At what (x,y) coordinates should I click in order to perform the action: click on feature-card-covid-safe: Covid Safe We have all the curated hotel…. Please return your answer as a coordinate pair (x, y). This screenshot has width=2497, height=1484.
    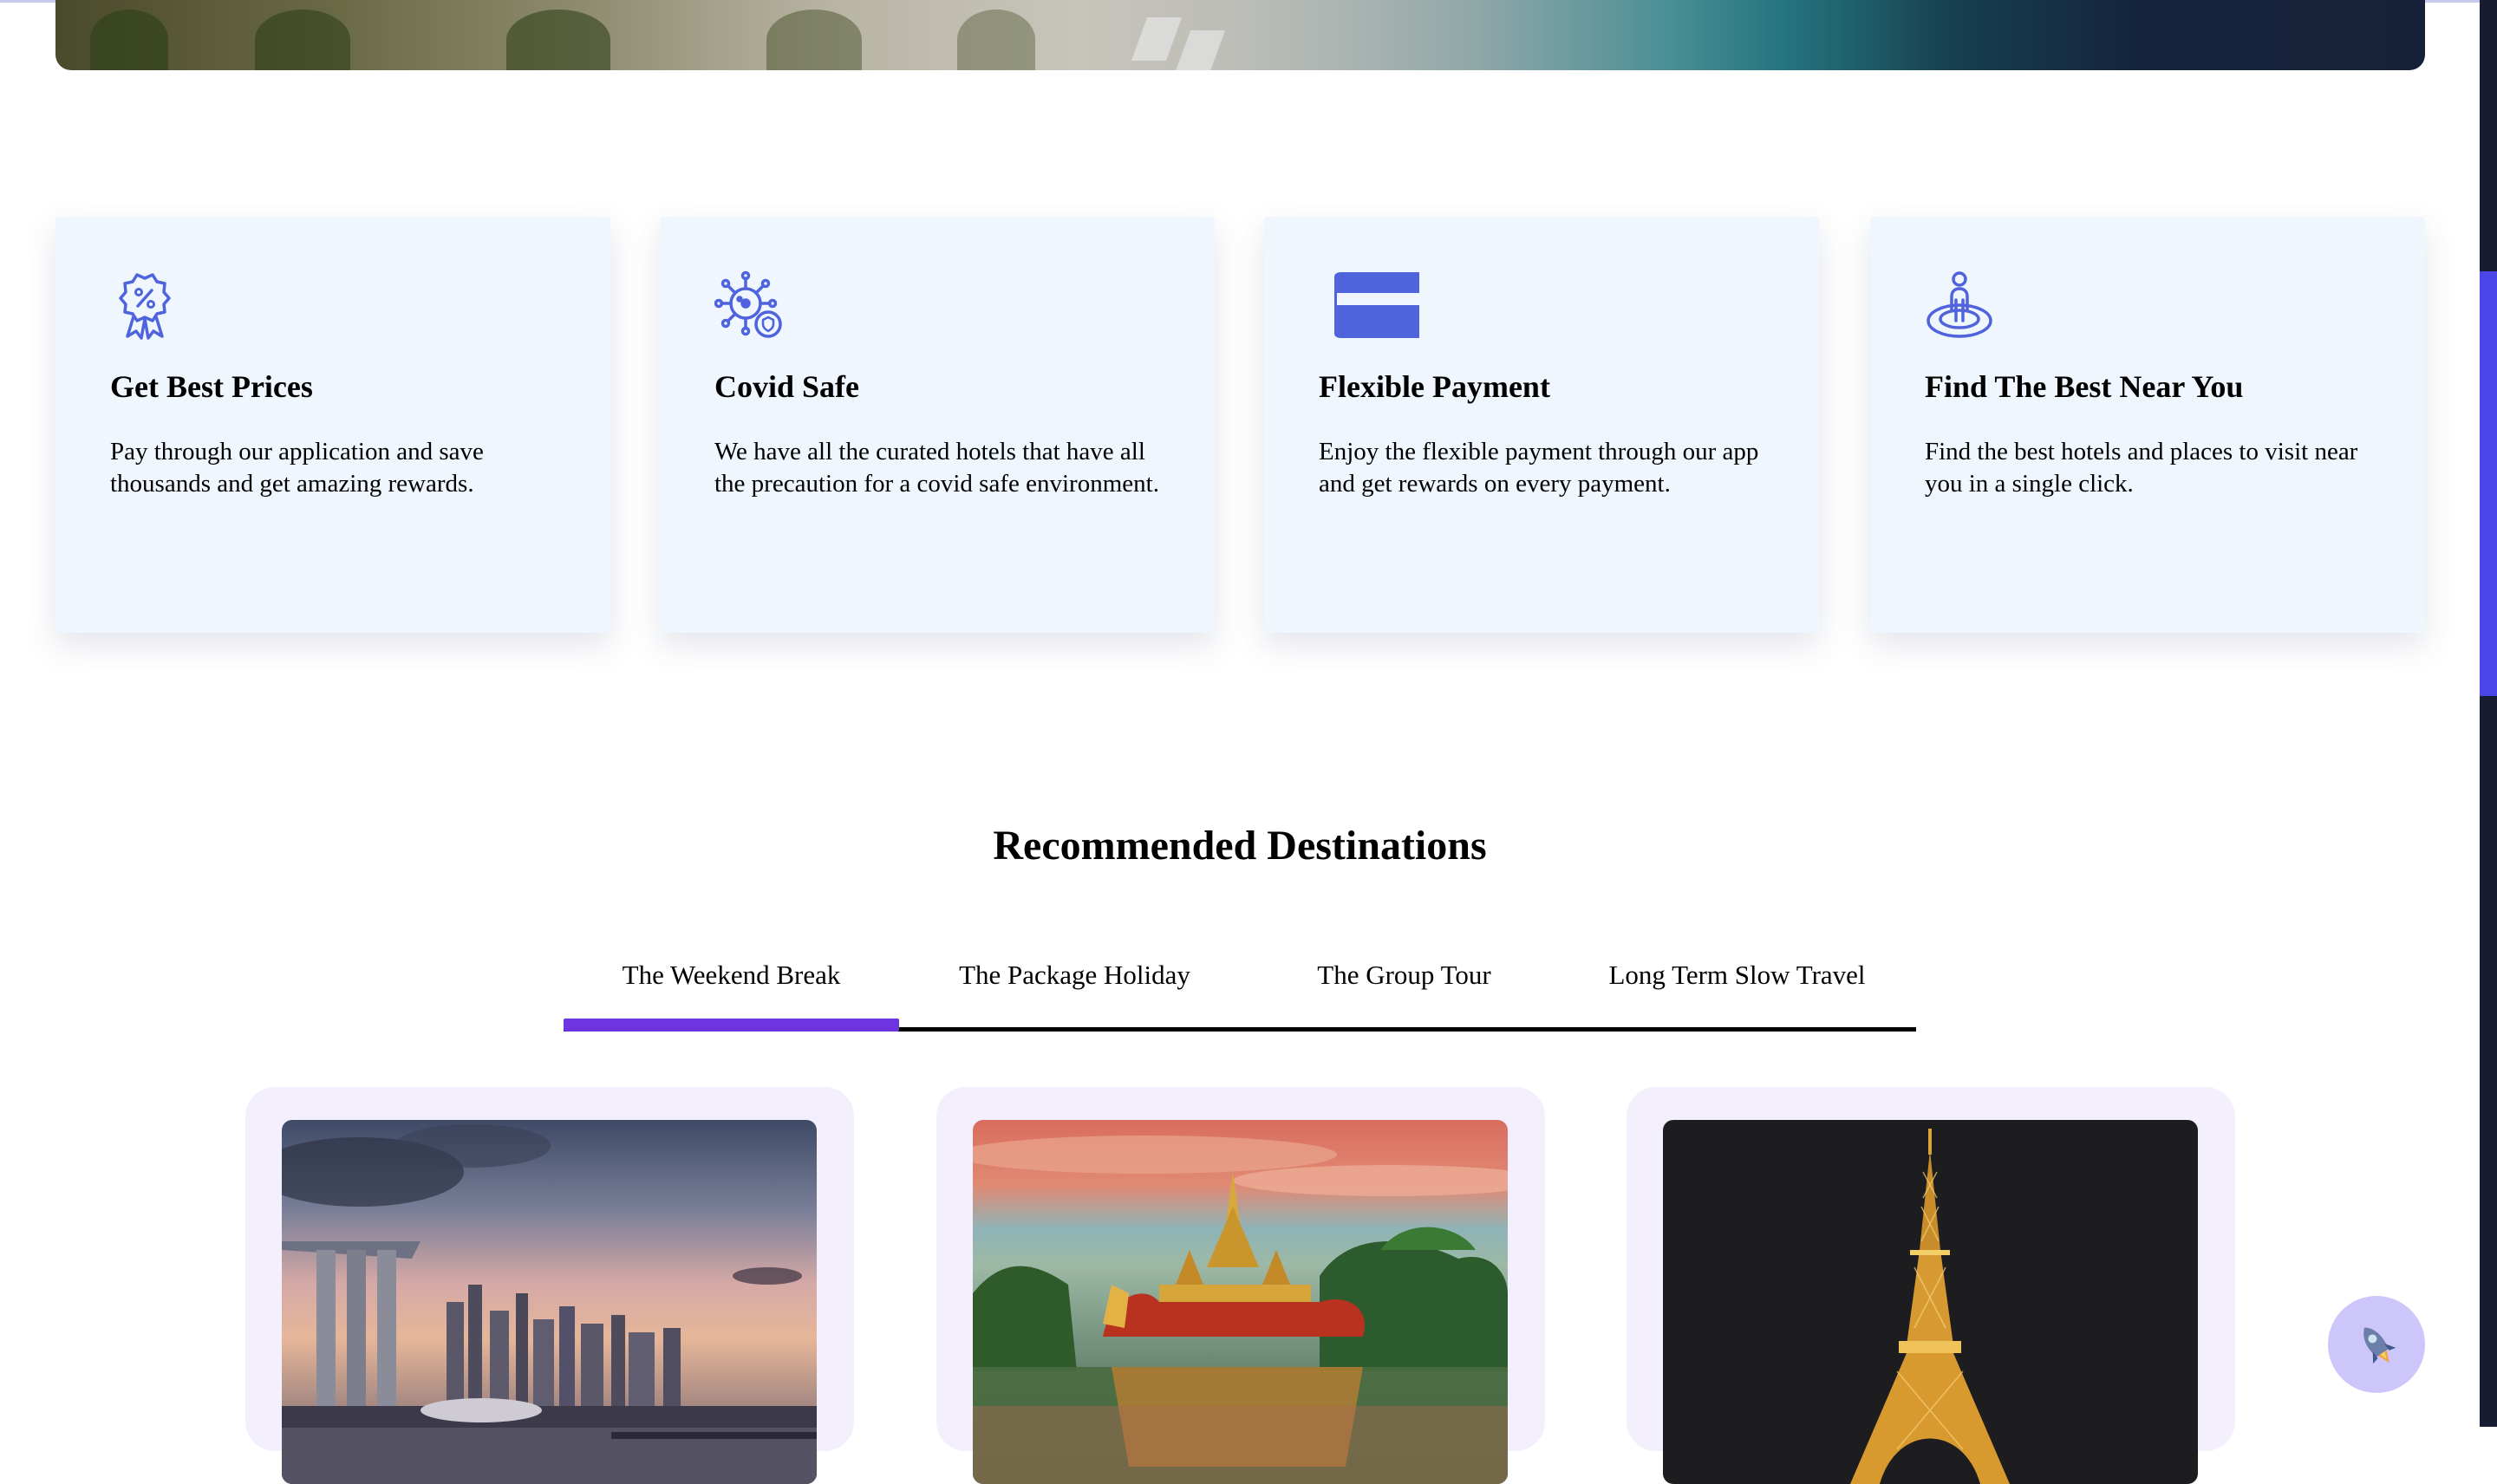
    Looking at the image, I should click on (937, 425).